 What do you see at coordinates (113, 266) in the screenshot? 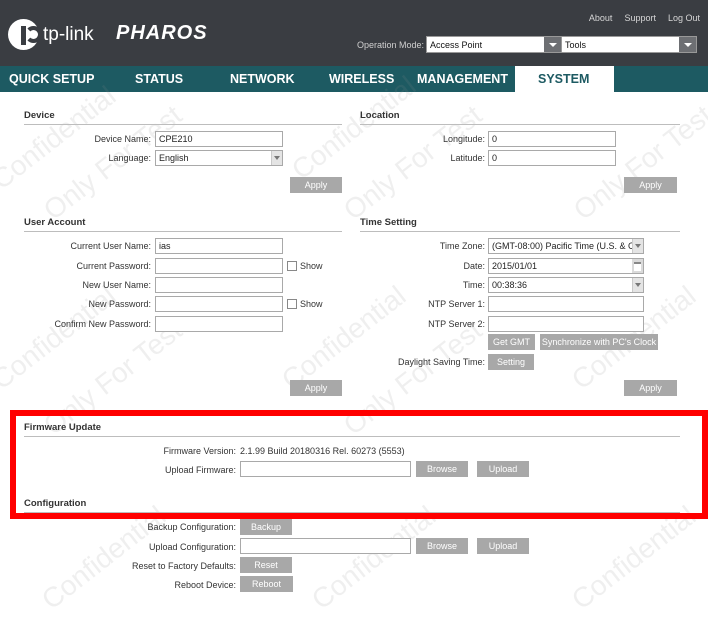
I see `current-password-label: Current Password:` at bounding box center [113, 266].